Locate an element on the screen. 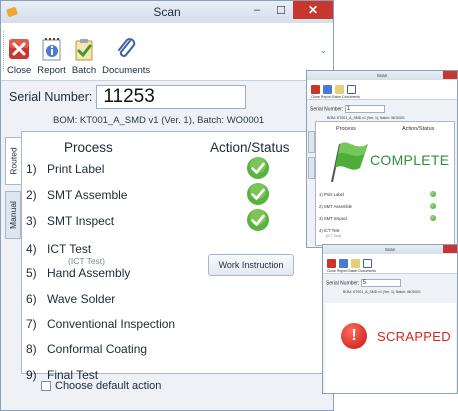  tab-manual-label: Manual is located at coordinates (13, 215).